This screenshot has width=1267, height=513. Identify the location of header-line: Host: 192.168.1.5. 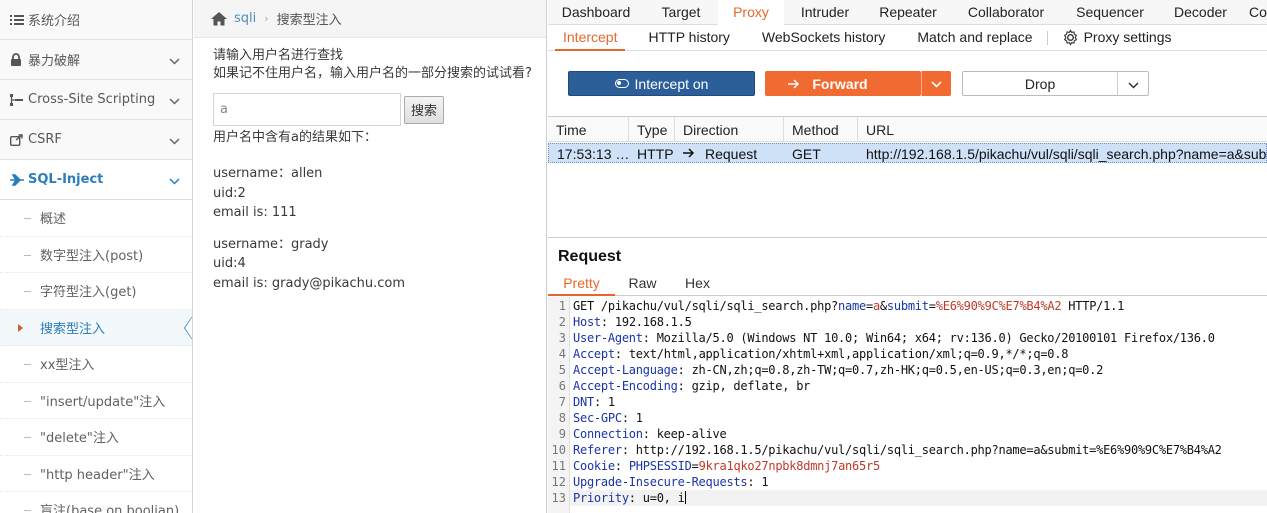
(632, 322).